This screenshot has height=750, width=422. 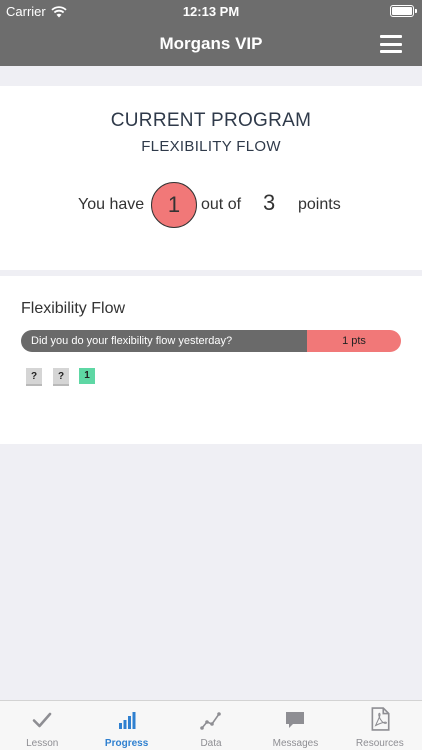 I want to click on tab-lesson: Lesson, so click(x=42, y=725).